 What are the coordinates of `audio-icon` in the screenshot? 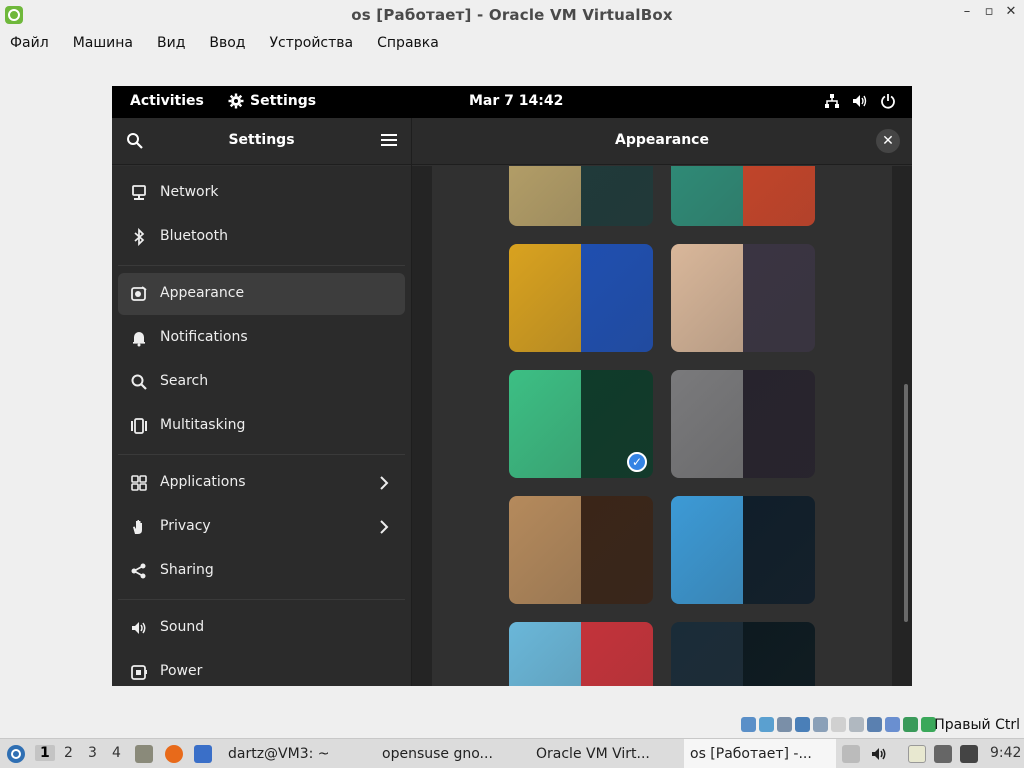 It's located at (784, 724).